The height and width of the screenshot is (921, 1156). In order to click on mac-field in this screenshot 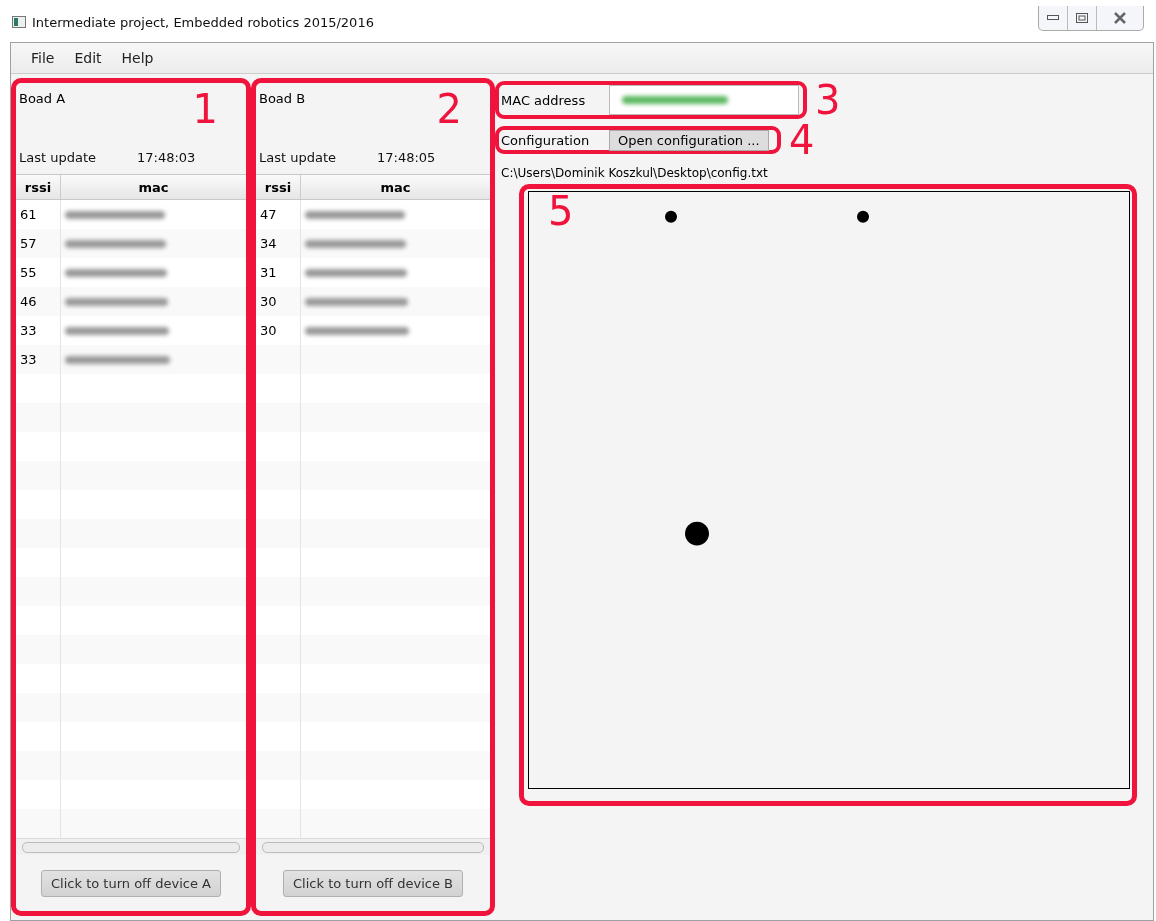, I will do `click(704, 100)`.